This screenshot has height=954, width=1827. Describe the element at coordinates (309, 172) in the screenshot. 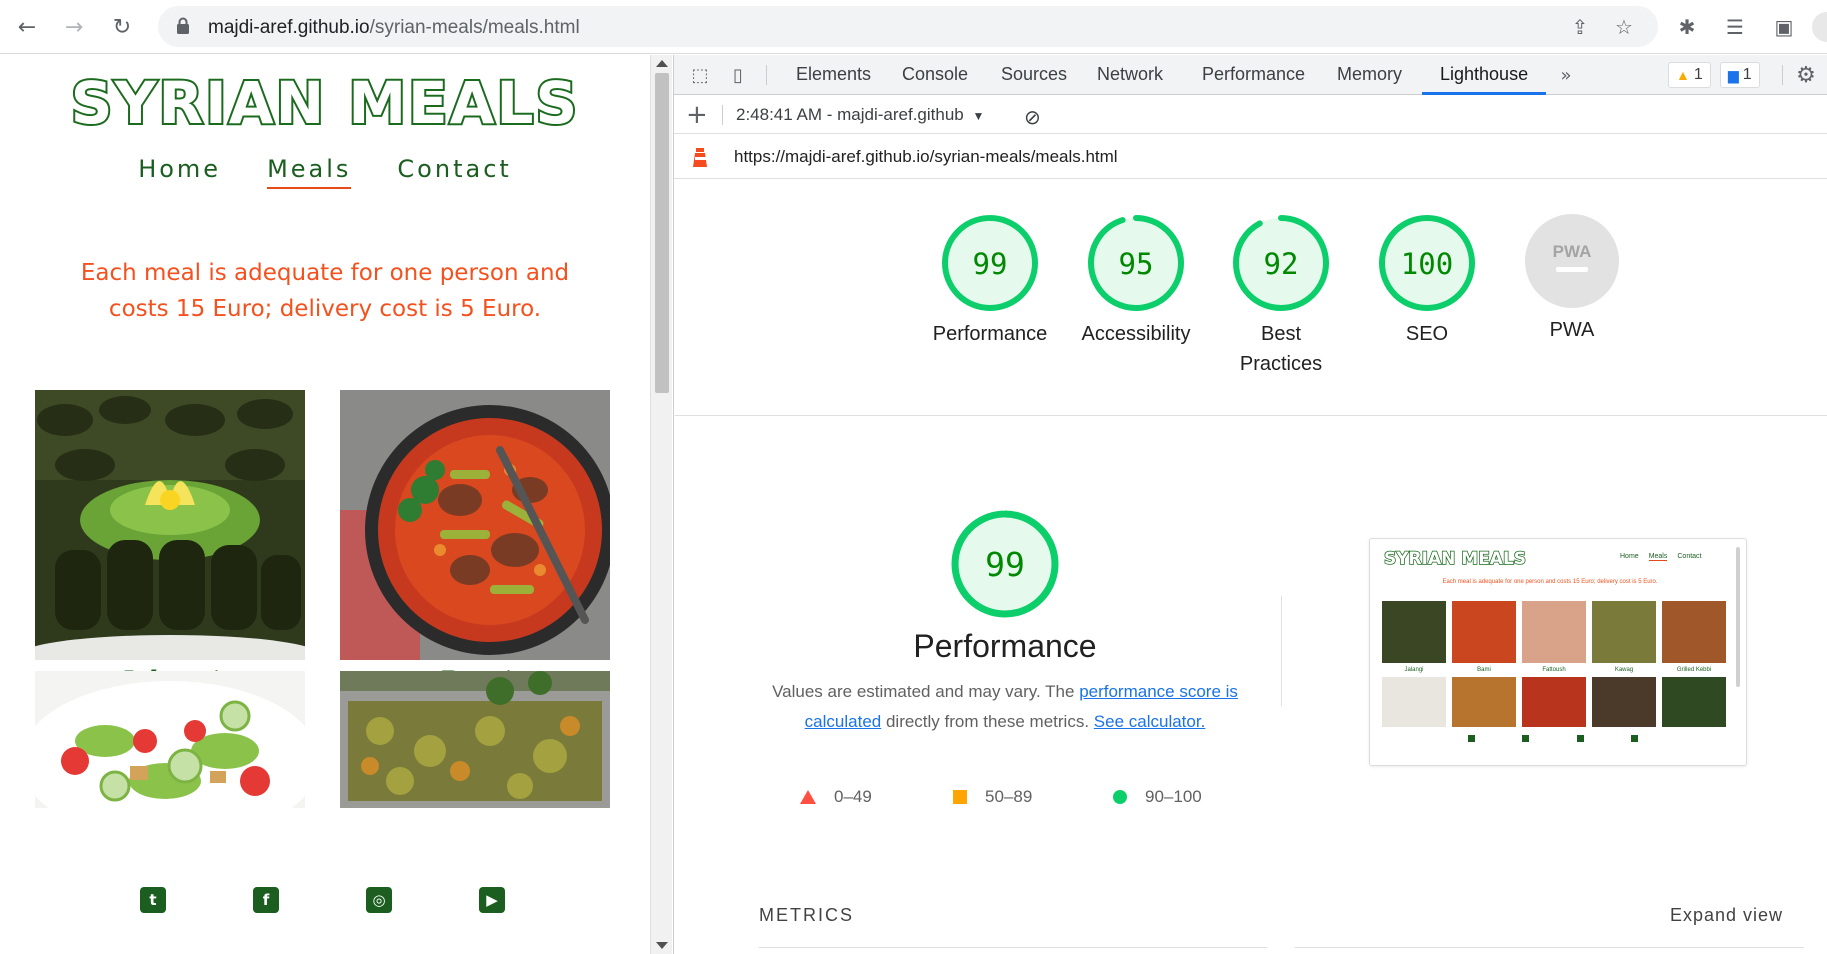

I see `nav-meals: Meals` at that location.